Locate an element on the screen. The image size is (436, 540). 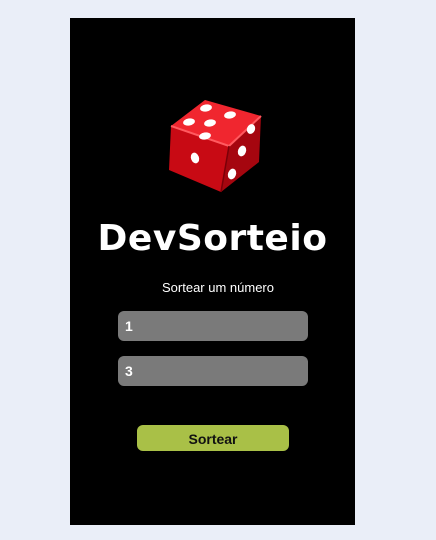
min-number-input is located at coordinates (213, 326).